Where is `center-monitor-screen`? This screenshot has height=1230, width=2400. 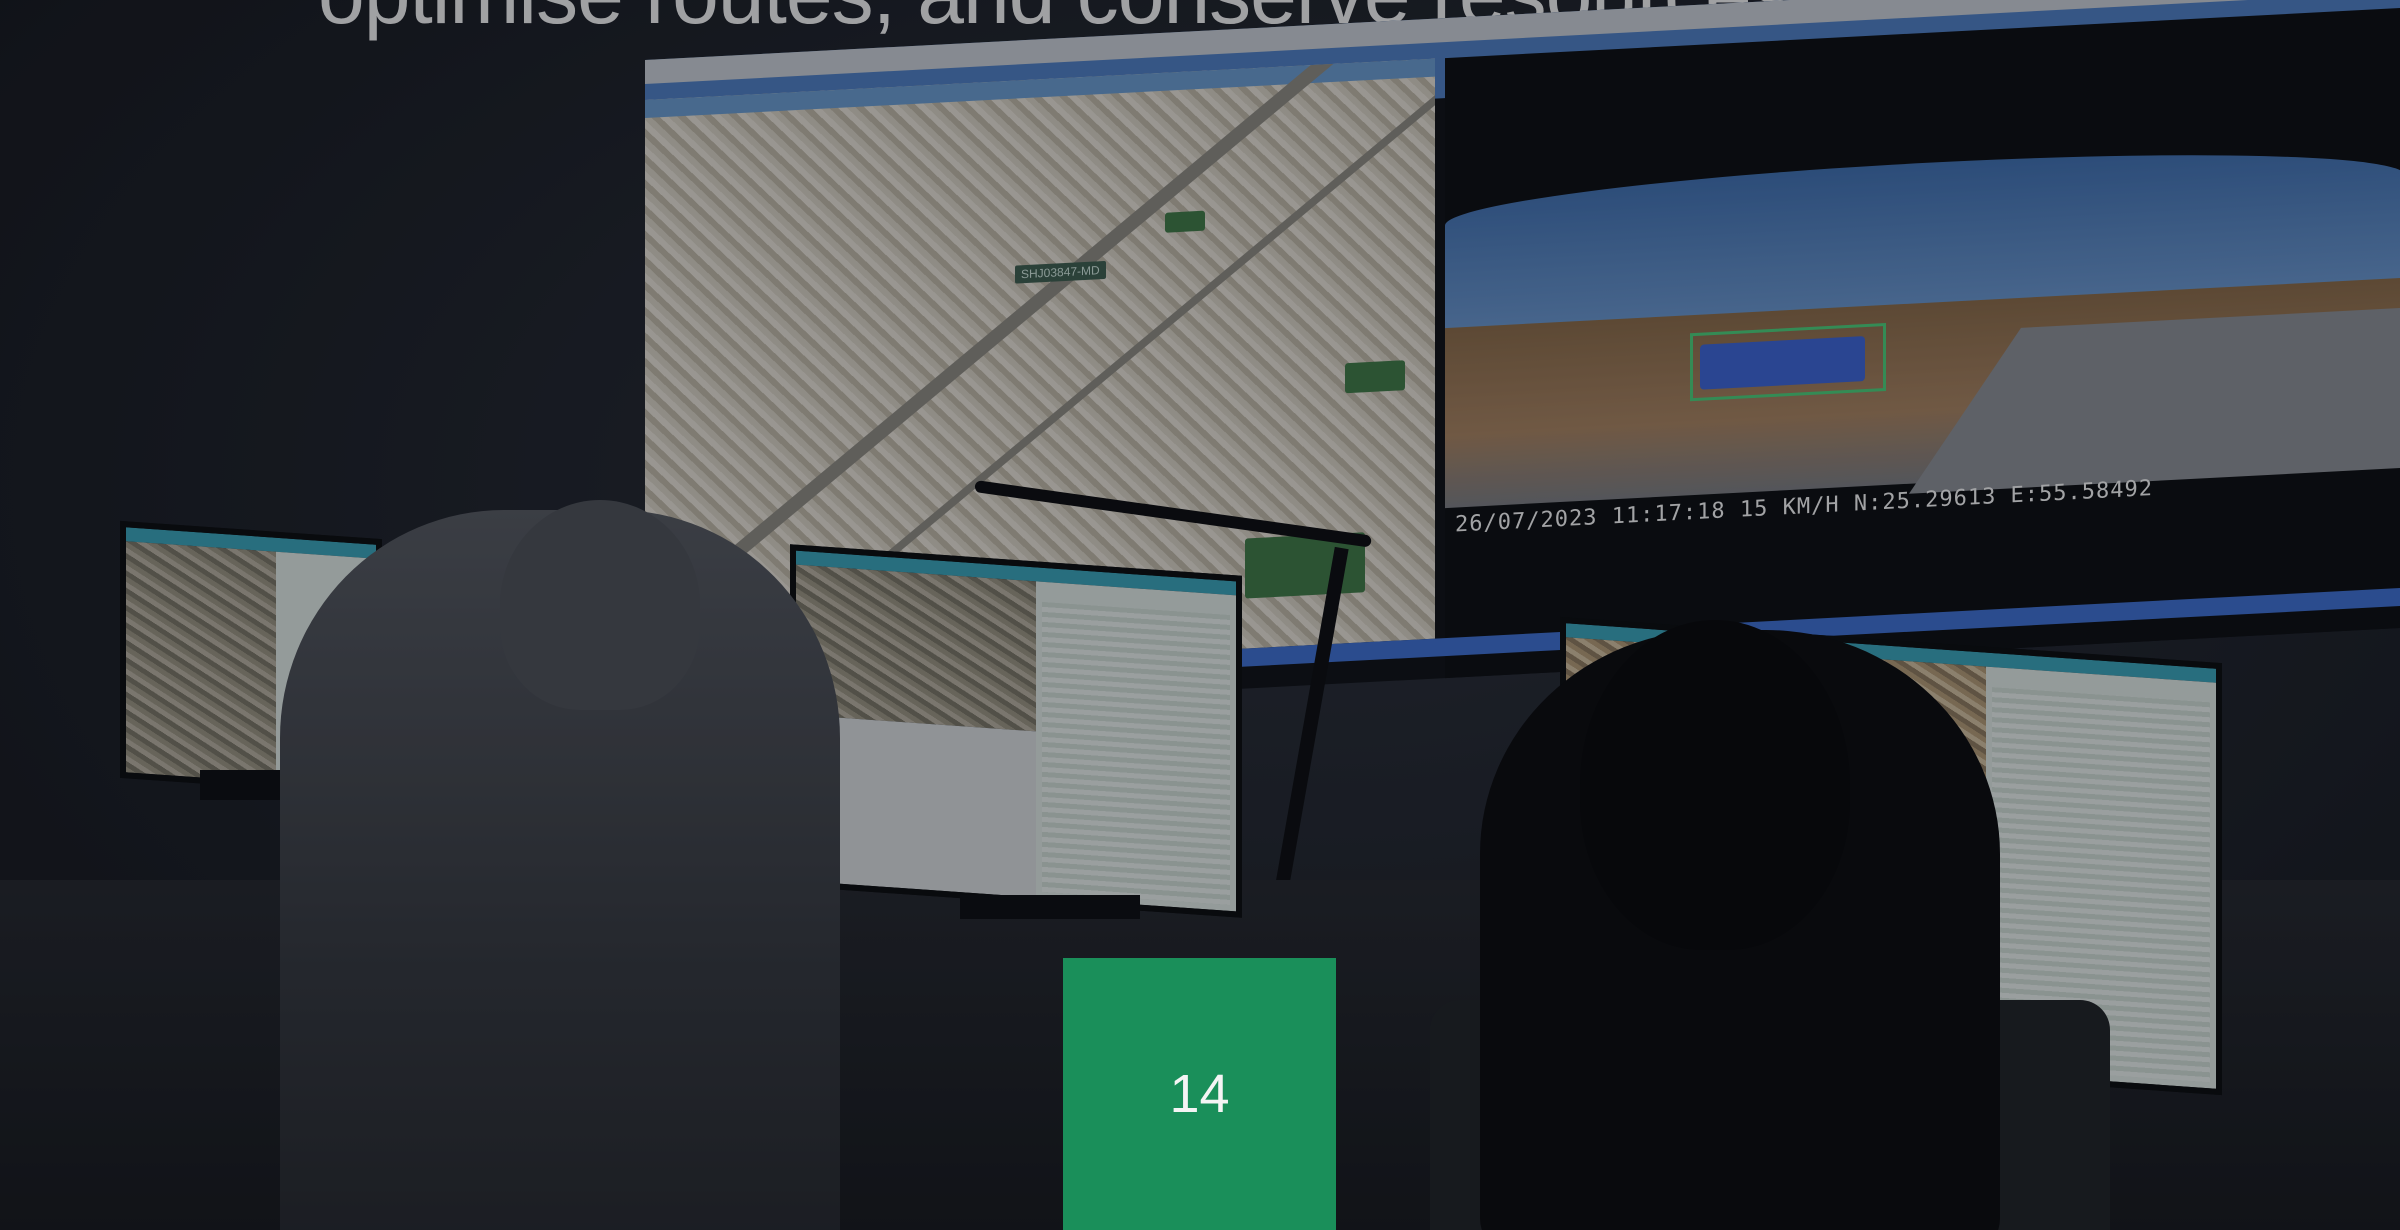 center-monitor-screen is located at coordinates (1016, 731).